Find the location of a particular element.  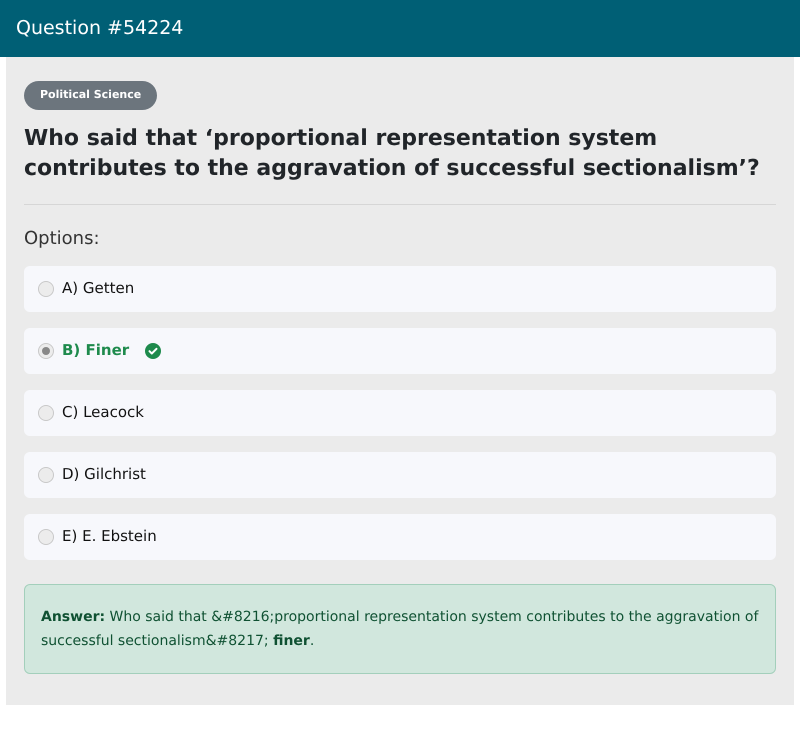

option-label: B) Finer is located at coordinates (96, 351).